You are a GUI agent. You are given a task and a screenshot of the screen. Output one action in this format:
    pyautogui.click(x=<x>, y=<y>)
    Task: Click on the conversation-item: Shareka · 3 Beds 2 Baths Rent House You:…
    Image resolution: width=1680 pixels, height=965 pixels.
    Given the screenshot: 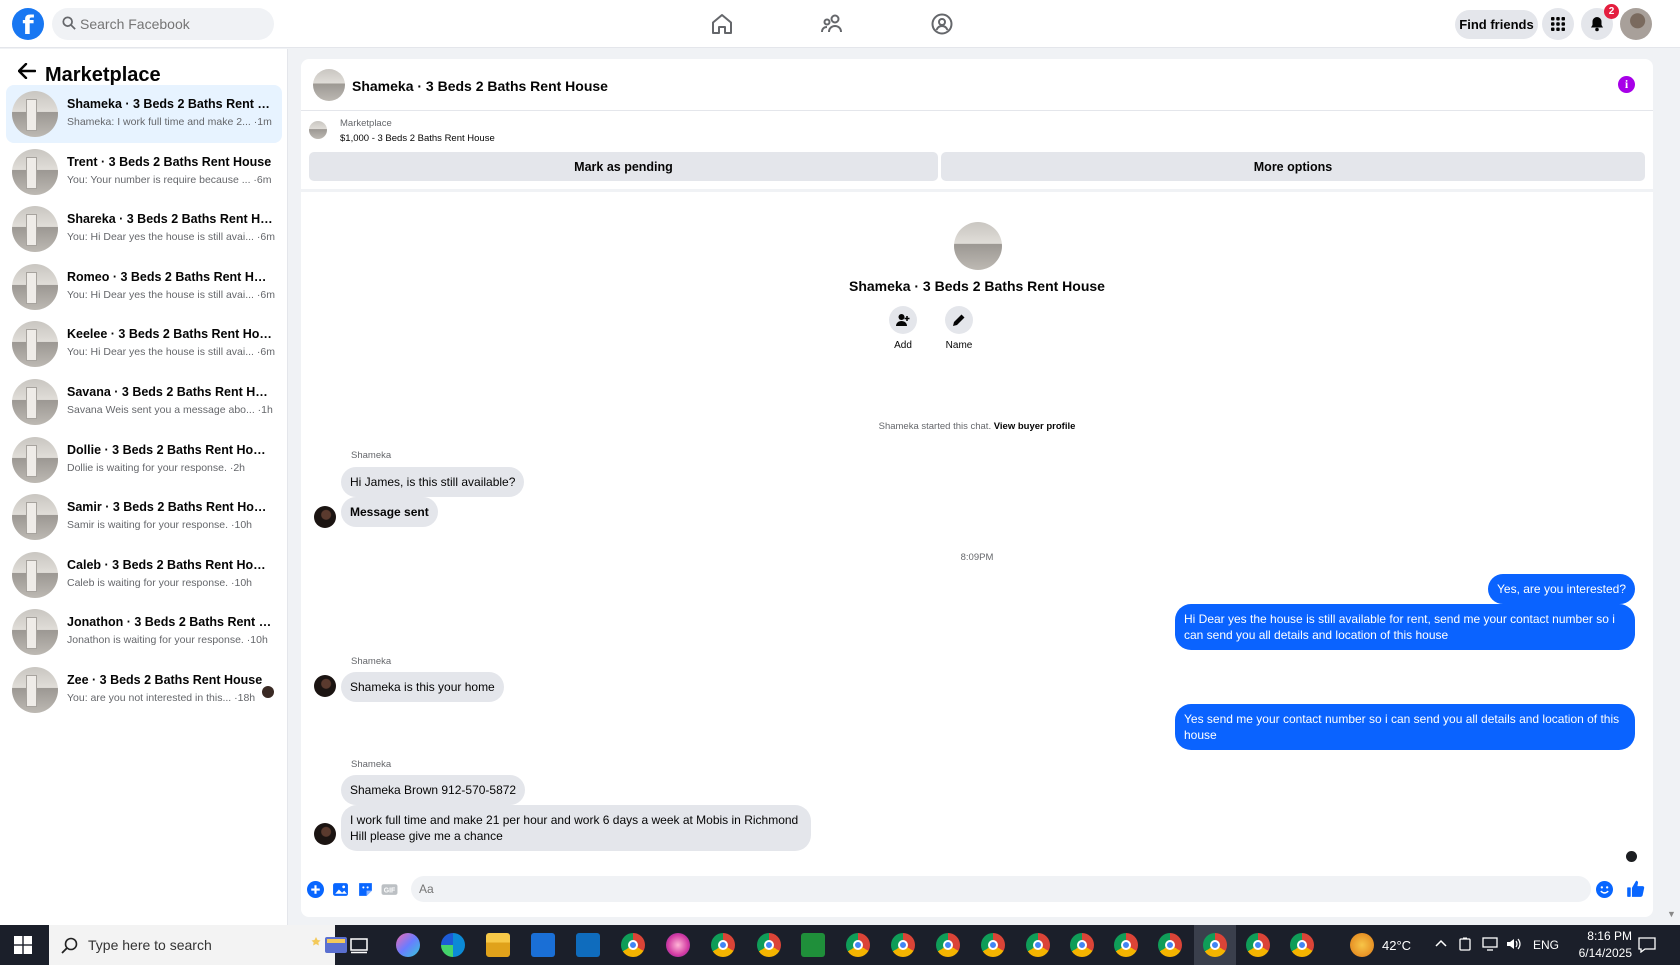 What is the action you would take?
    pyautogui.click(x=144, y=229)
    